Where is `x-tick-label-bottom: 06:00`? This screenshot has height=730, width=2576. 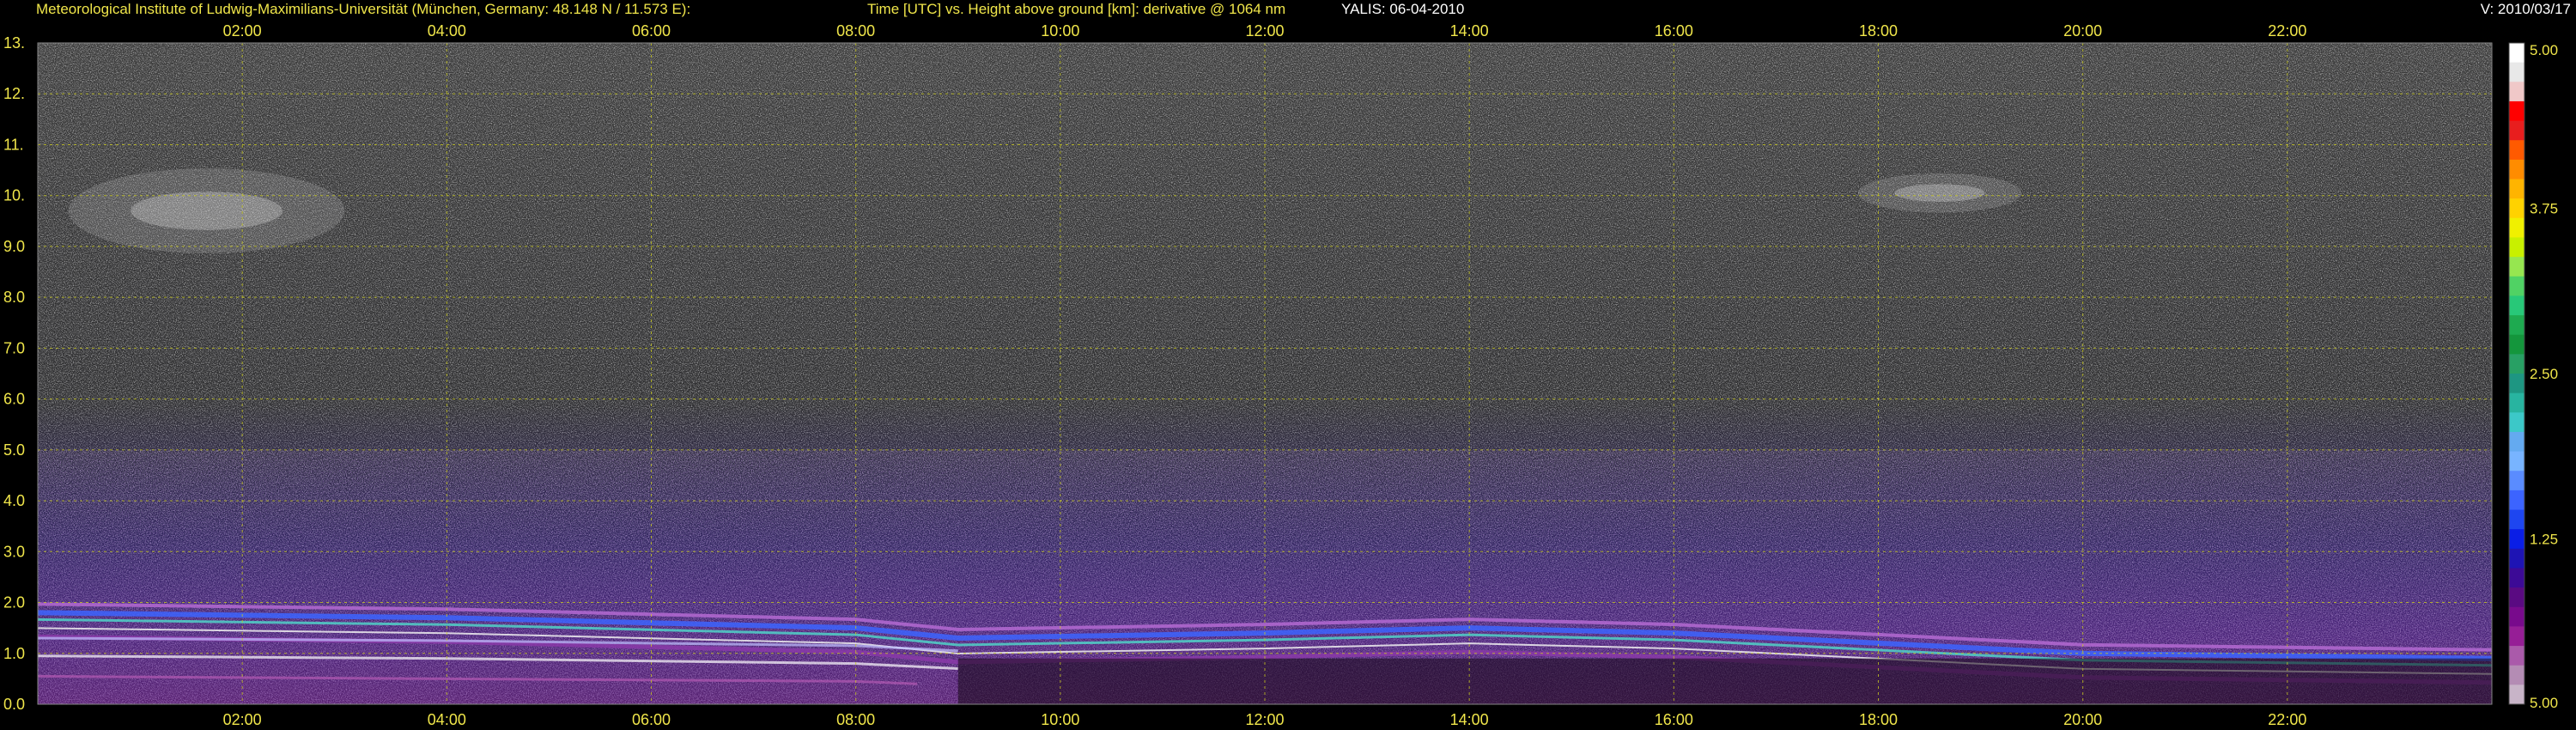
x-tick-label-bottom: 06:00 is located at coordinates (651, 719).